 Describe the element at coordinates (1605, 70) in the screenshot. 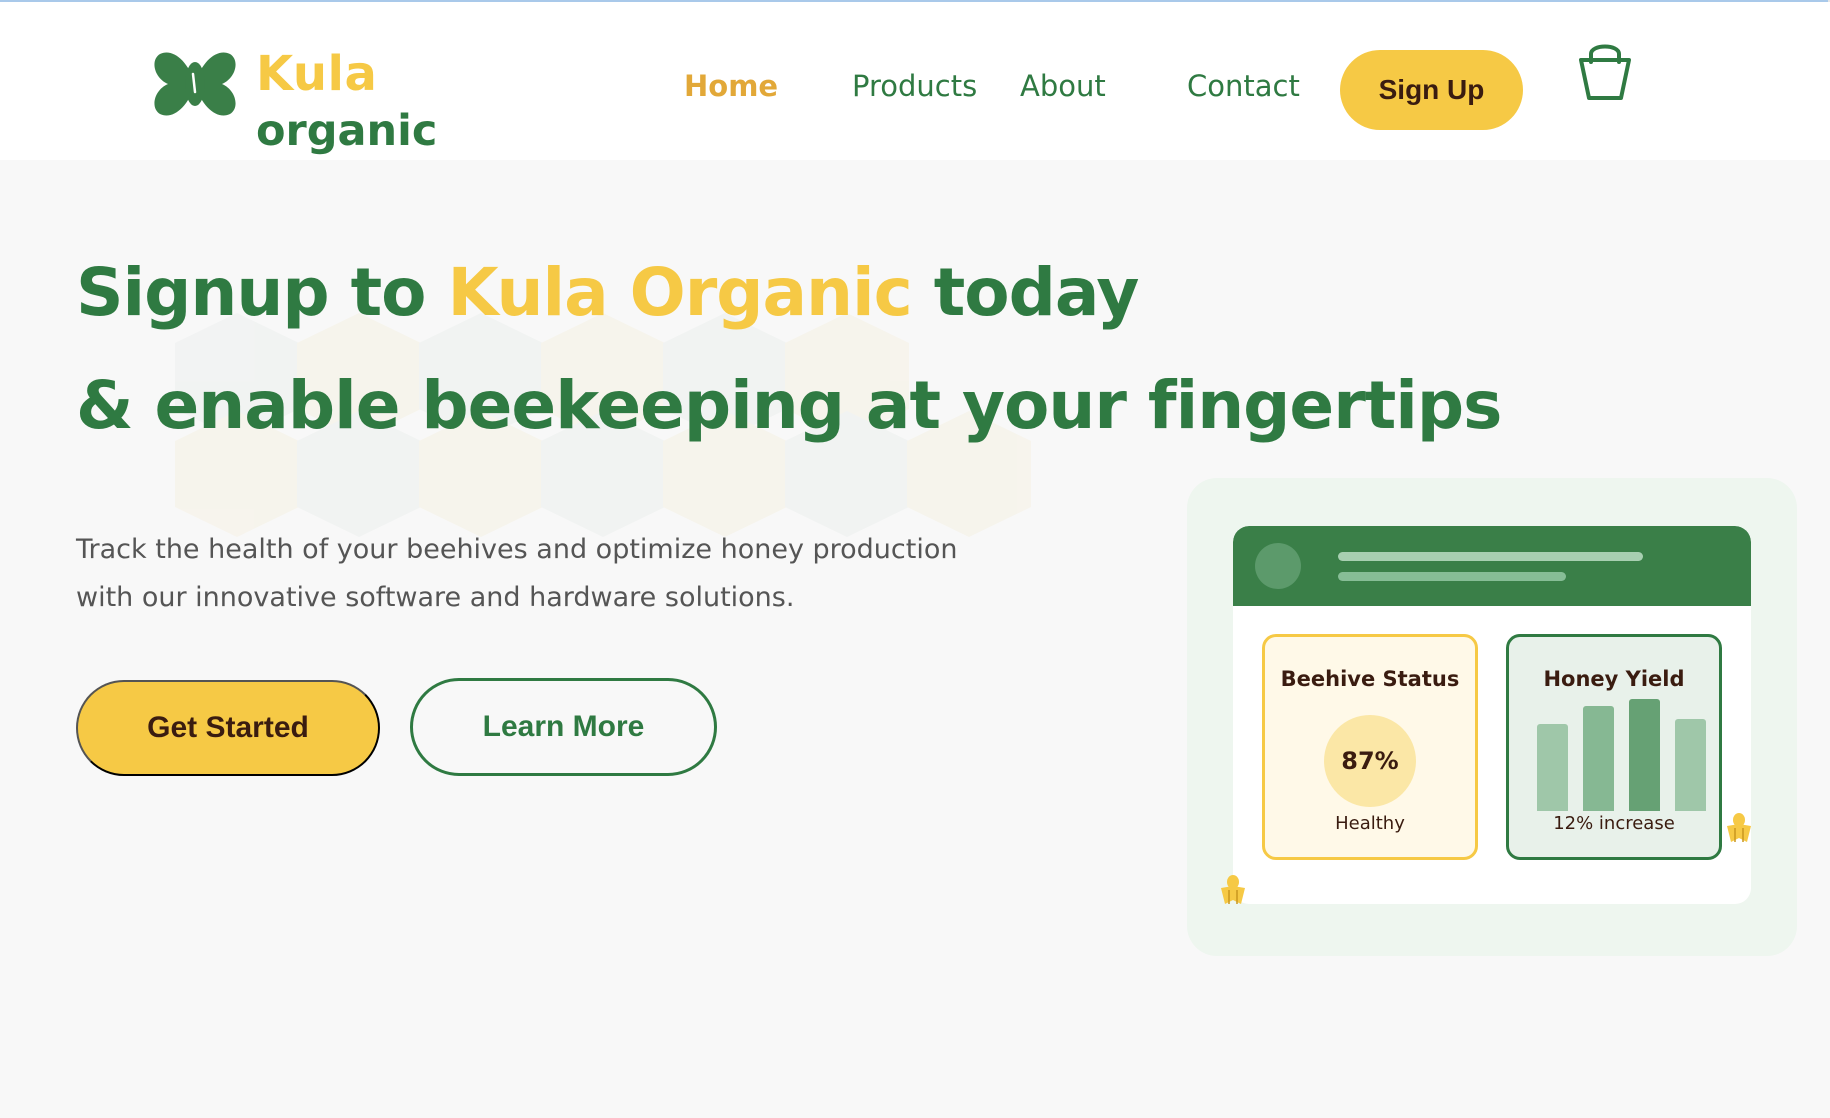

I see `basket-icon` at that location.